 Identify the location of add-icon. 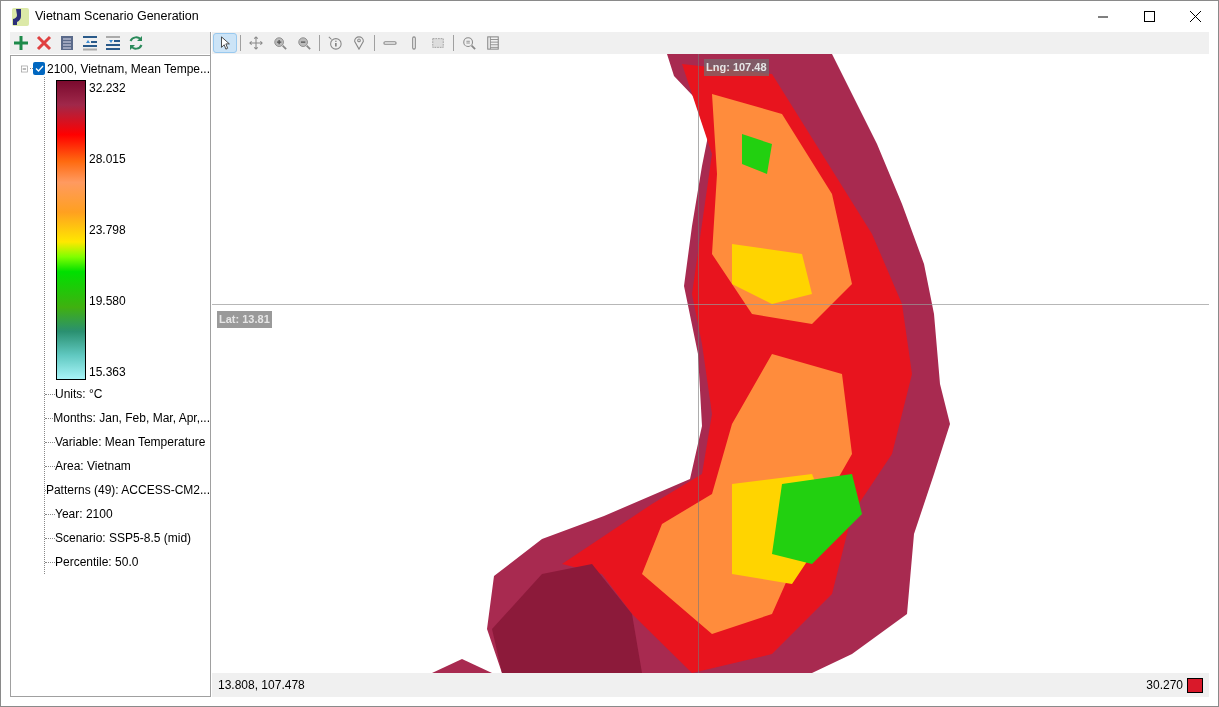
(21, 43).